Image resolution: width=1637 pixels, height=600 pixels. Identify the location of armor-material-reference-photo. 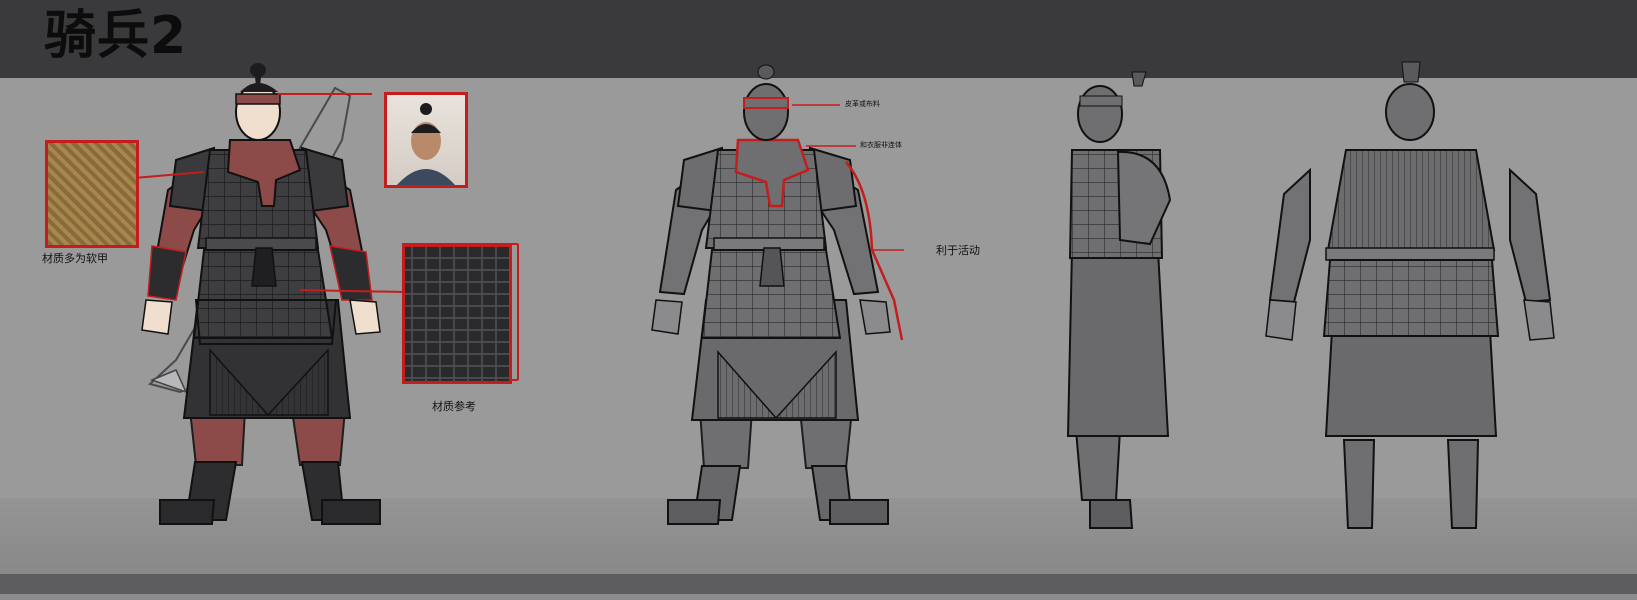
(457, 314).